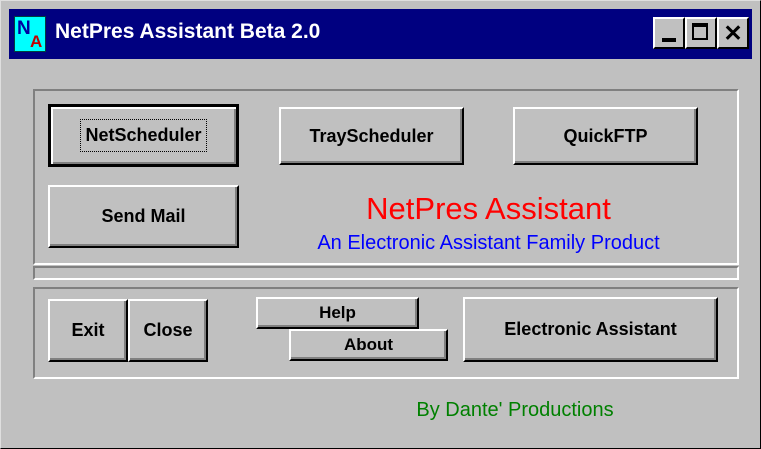 This screenshot has height=449, width=761. I want to click on maximize-button, so click(701, 33).